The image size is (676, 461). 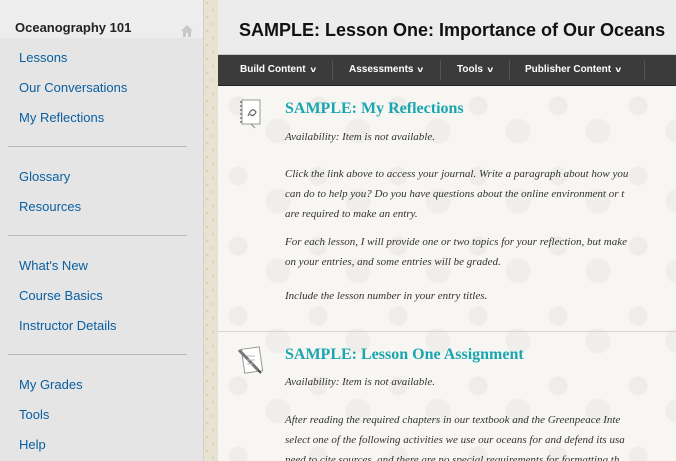 I want to click on sidebar-item-our-conversations: Our Conversations, so click(x=73, y=87).